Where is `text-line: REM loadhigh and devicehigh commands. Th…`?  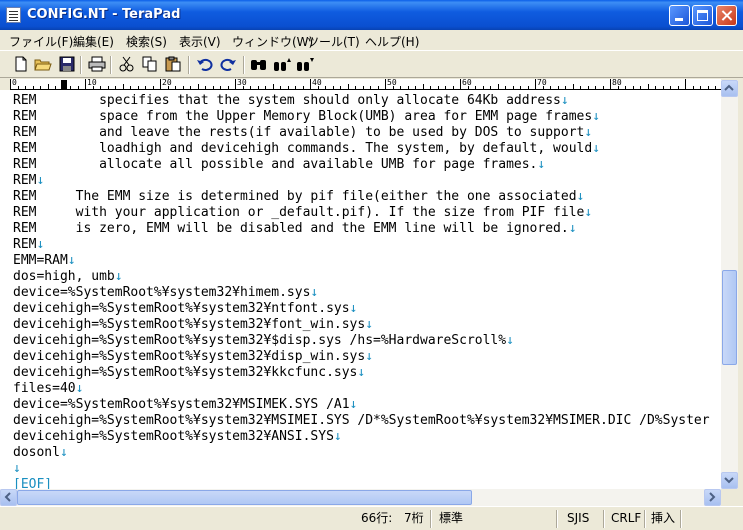 text-line: REM loadhigh and devicehigh commands. Th… is located at coordinates (306, 149).